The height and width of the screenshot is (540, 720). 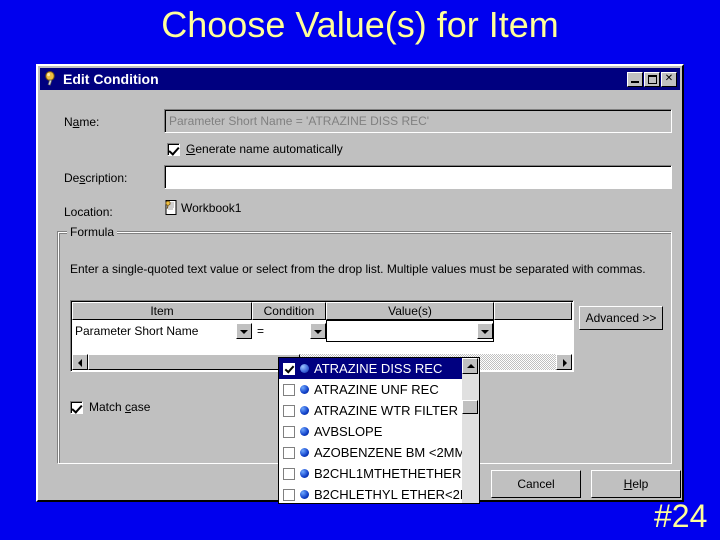 I want to click on dropdown-item-label: B2CHLETHYL ETHER<2M, so click(x=392, y=494).